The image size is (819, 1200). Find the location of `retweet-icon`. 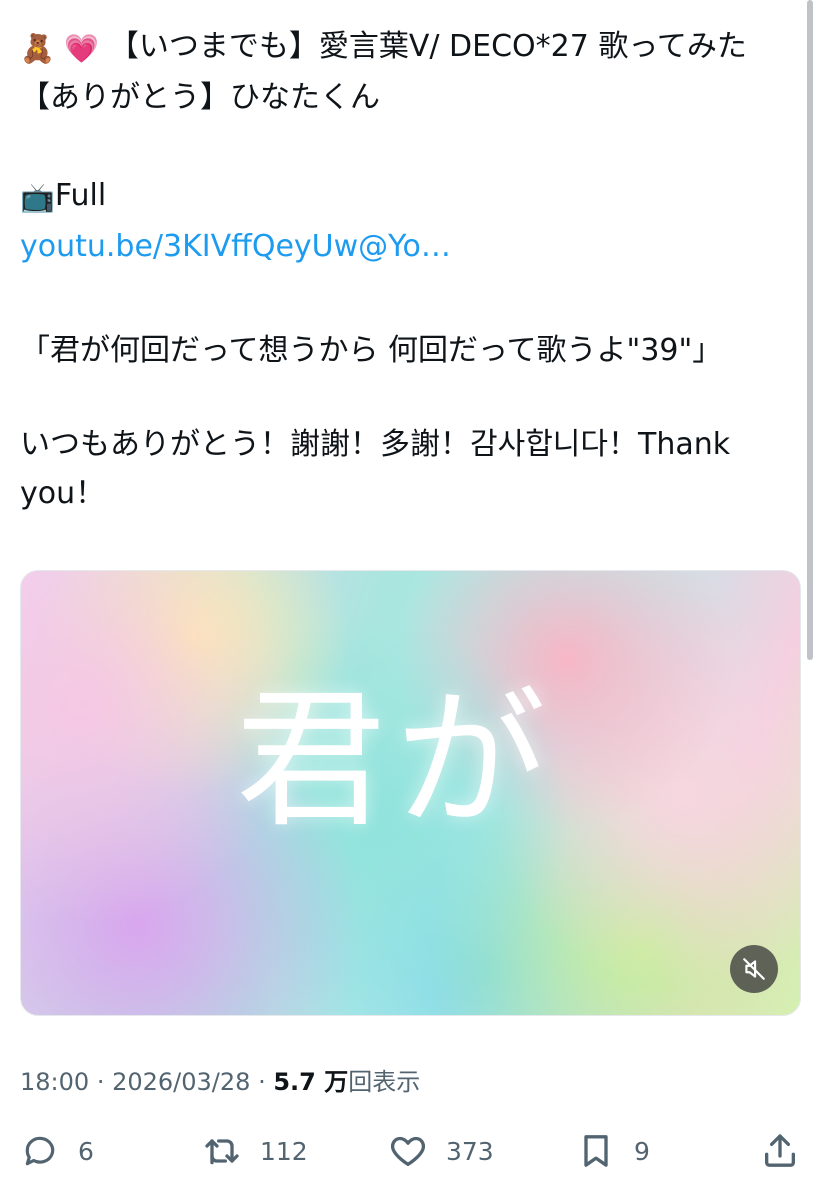

retweet-icon is located at coordinates (222, 1151).